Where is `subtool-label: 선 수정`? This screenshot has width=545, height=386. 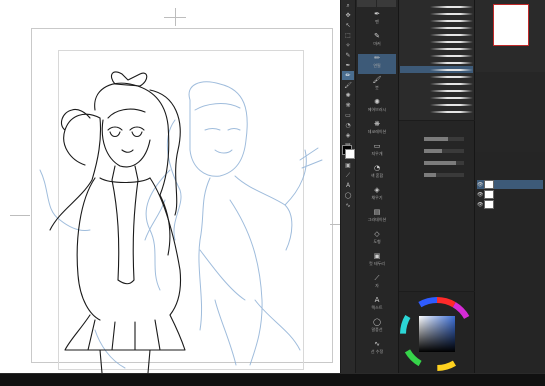
subtool-label: 선 수정 is located at coordinates (377, 351).